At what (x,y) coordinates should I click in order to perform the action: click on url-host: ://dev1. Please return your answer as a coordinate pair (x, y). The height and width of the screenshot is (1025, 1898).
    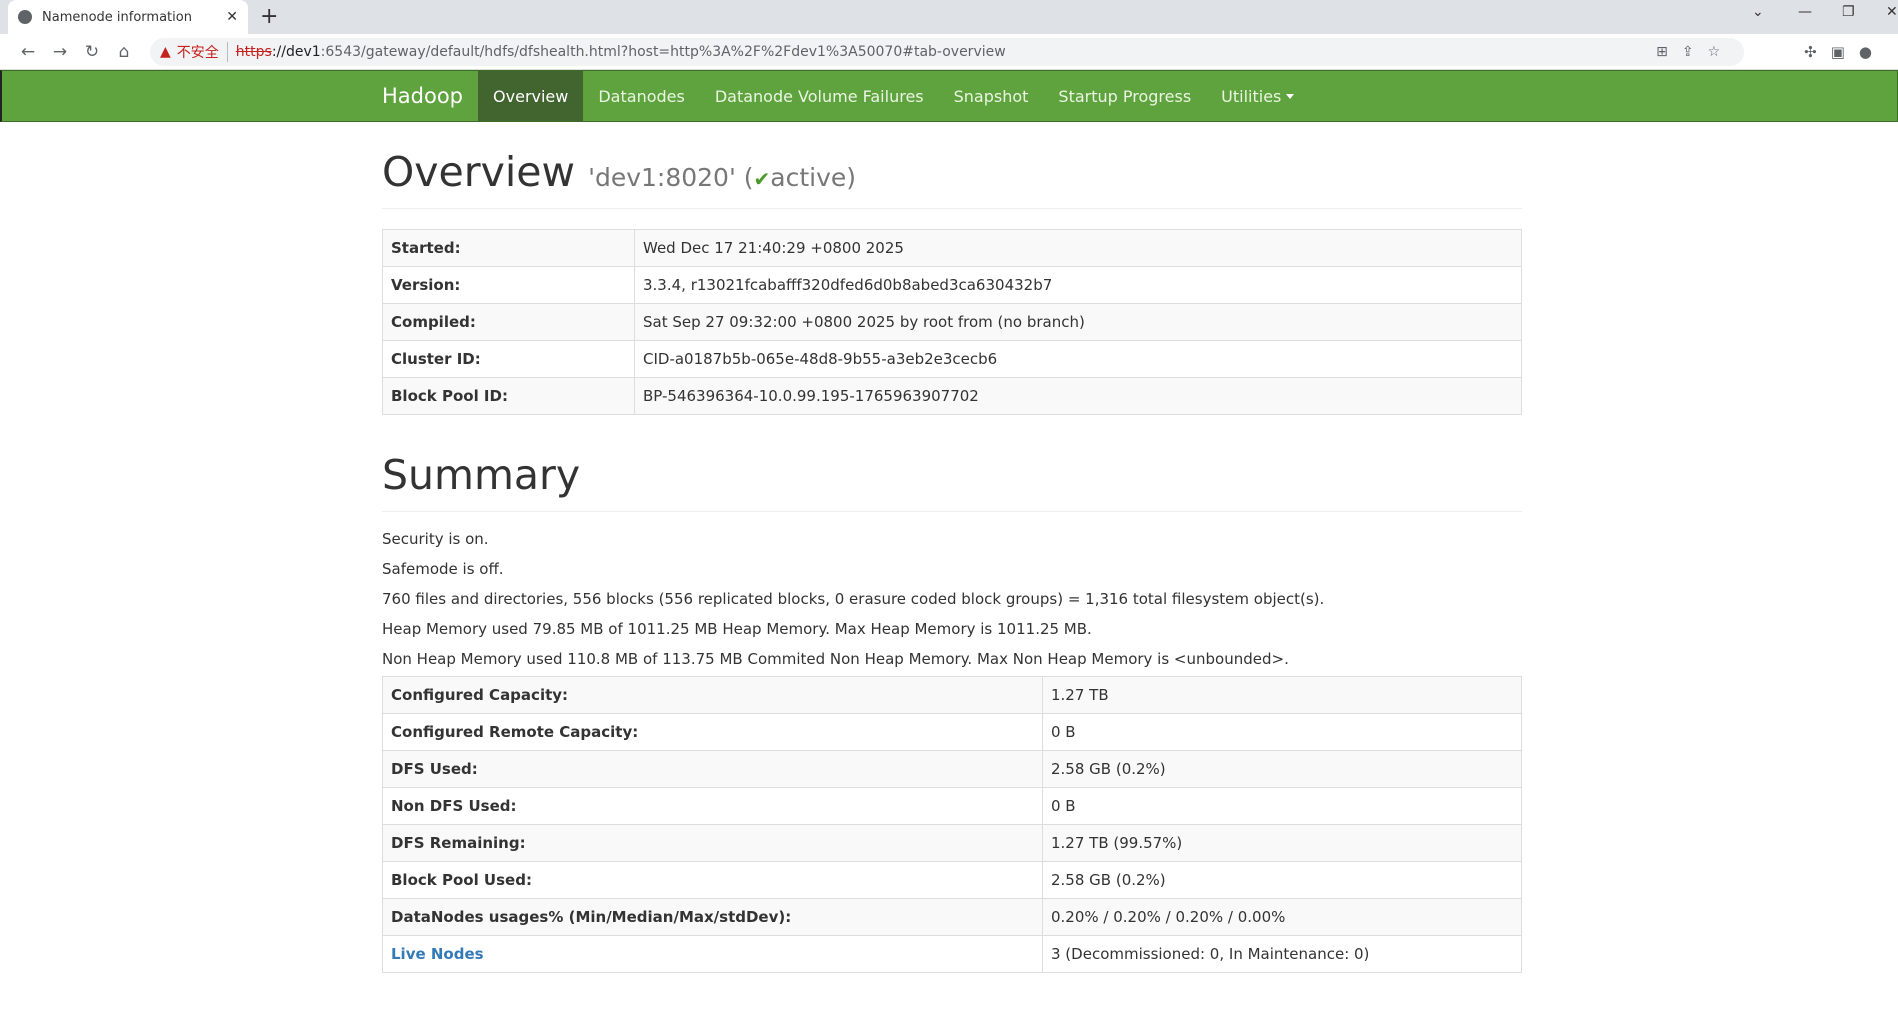
    Looking at the image, I should click on (296, 51).